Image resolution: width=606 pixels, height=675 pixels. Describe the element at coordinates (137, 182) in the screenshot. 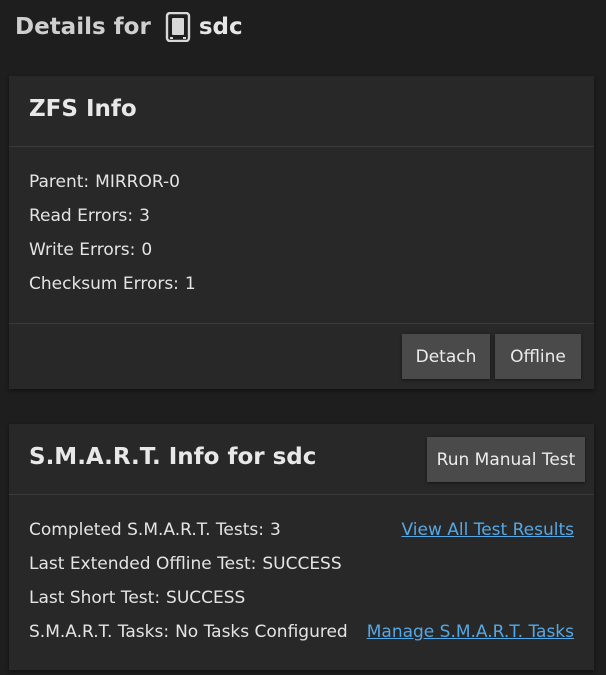

I see `parent-value: MIRROR-0` at that location.